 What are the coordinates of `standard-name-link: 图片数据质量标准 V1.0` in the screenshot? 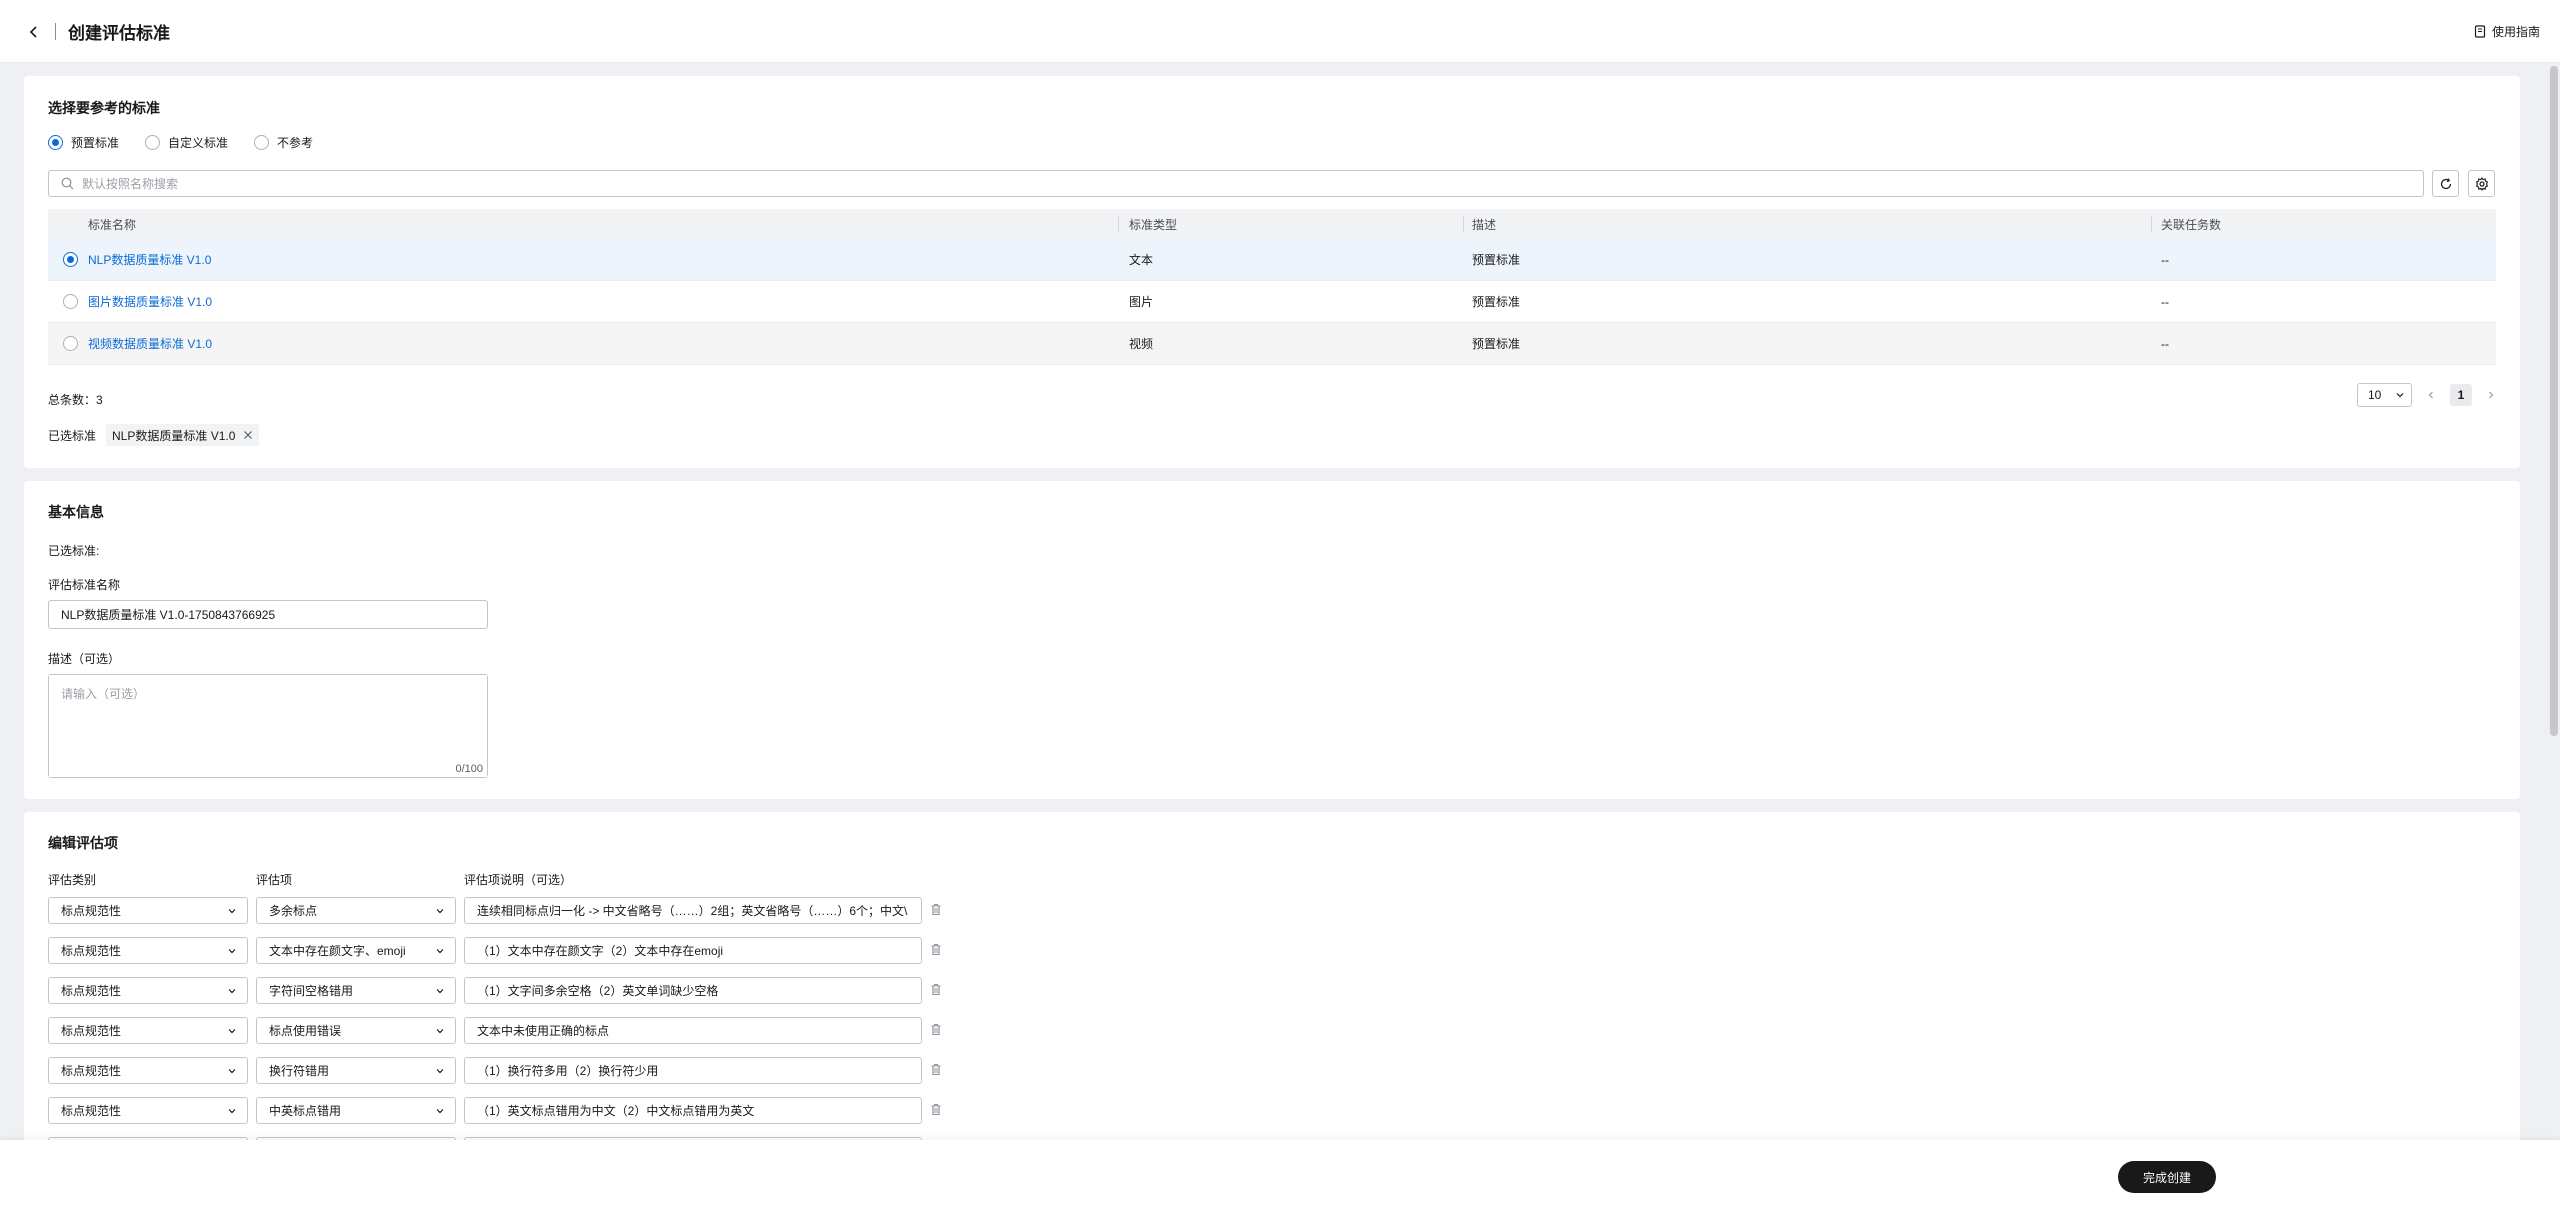 It's located at (150, 301).